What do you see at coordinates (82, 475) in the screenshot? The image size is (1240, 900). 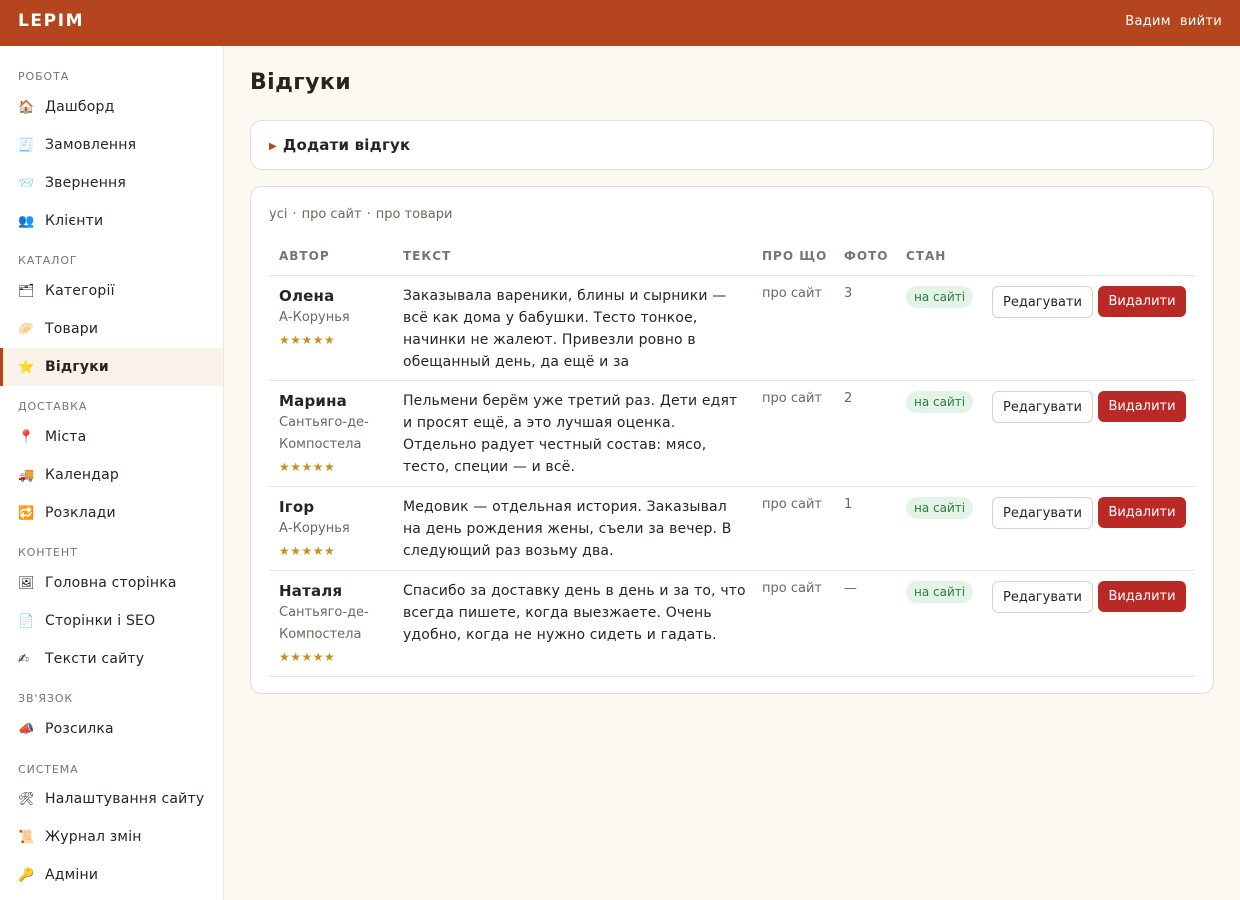 I see `sidebar-item-label: Календар` at bounding box center [82, 475].